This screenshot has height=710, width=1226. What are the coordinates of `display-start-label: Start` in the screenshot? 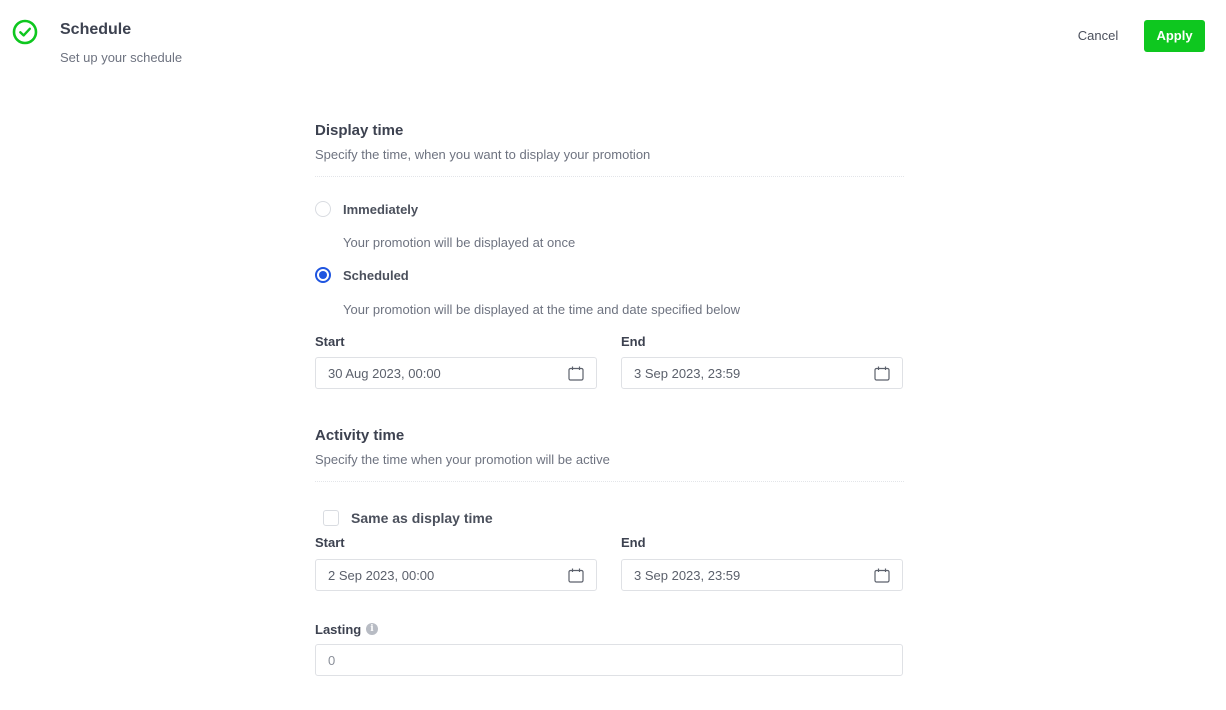 It's located at (330, 341).